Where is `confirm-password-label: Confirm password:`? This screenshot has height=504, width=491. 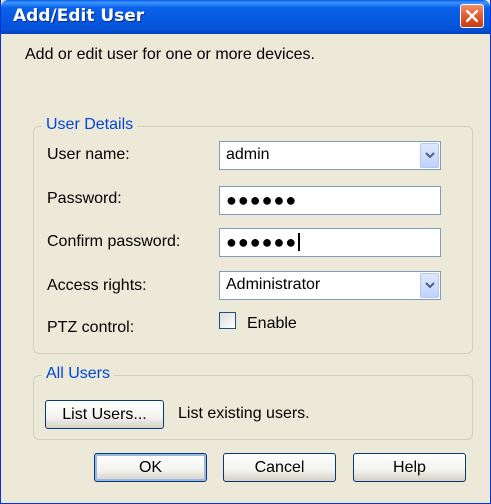 confirm-password-label: Confirm password: is located at coordinates (114, 241).